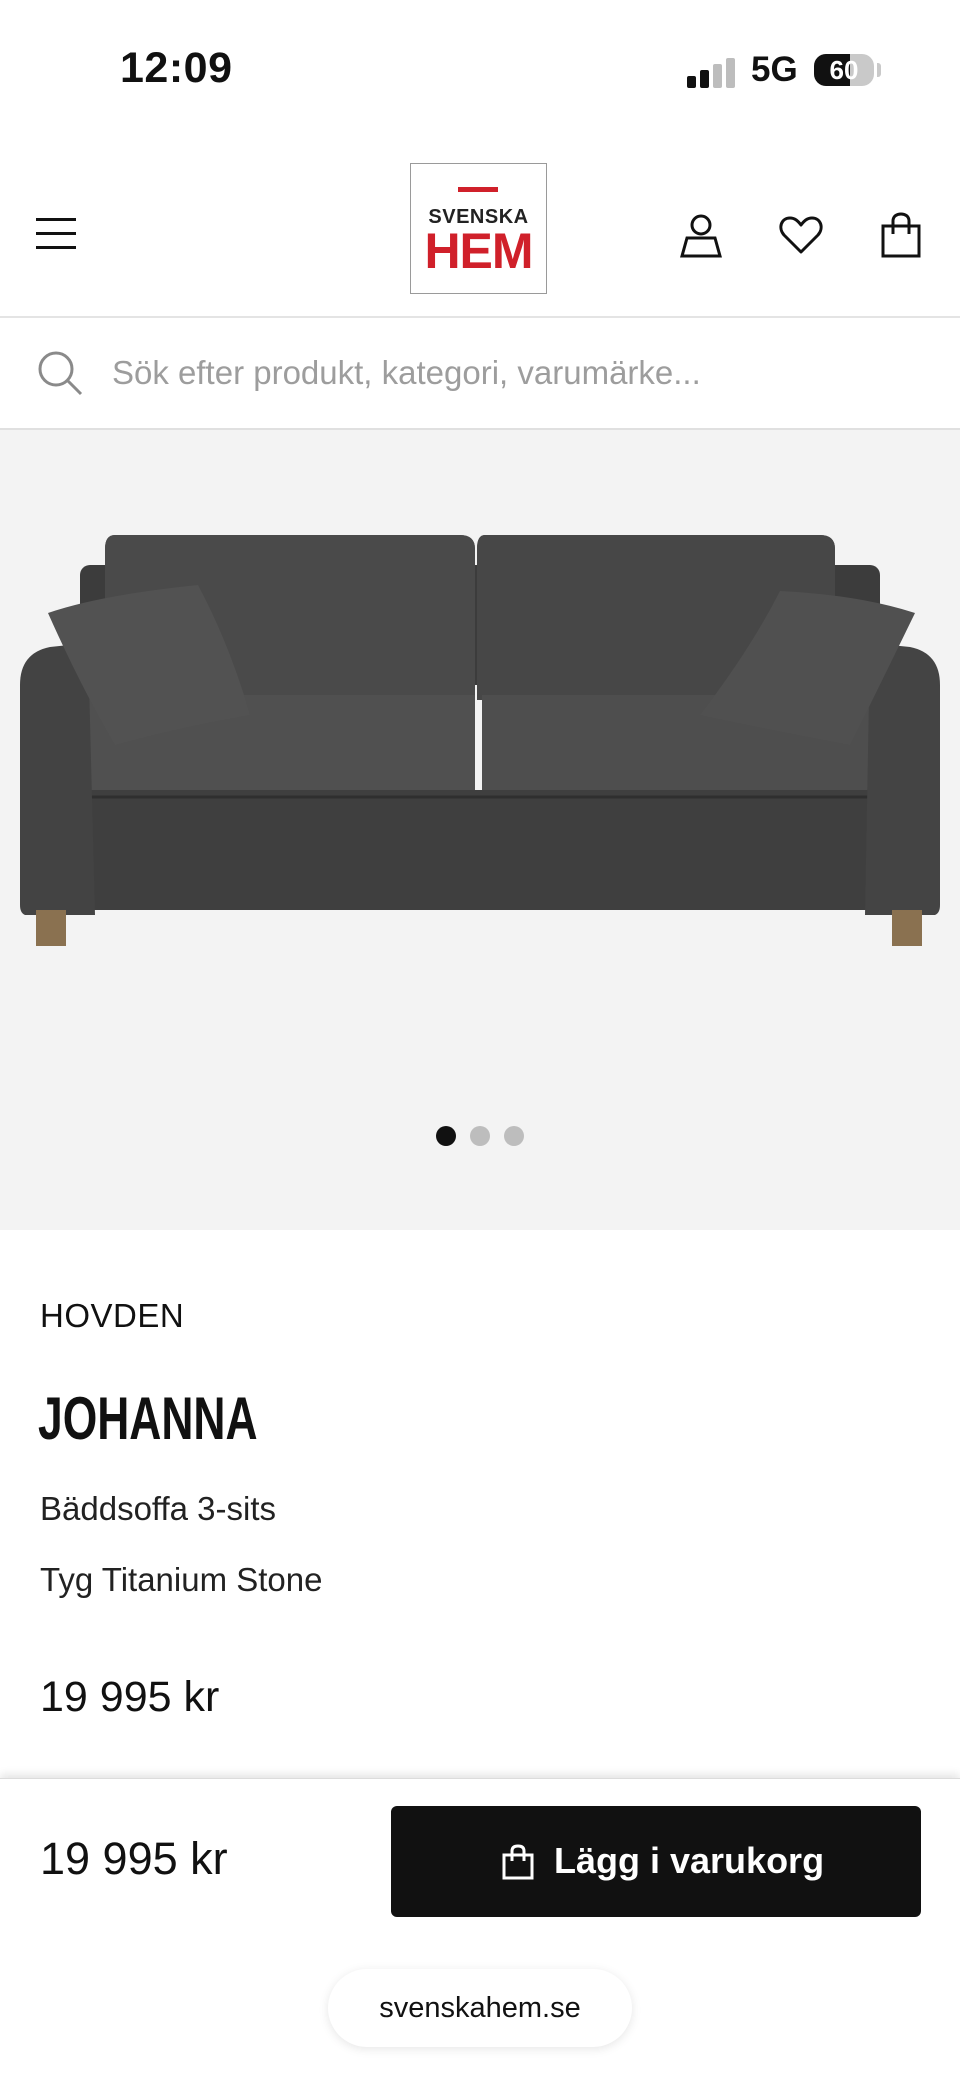 The height and width of the screenshot is (2082, 960). I want to click on product-type: Bäddsoffa 3-sits, so click(158, 1508).